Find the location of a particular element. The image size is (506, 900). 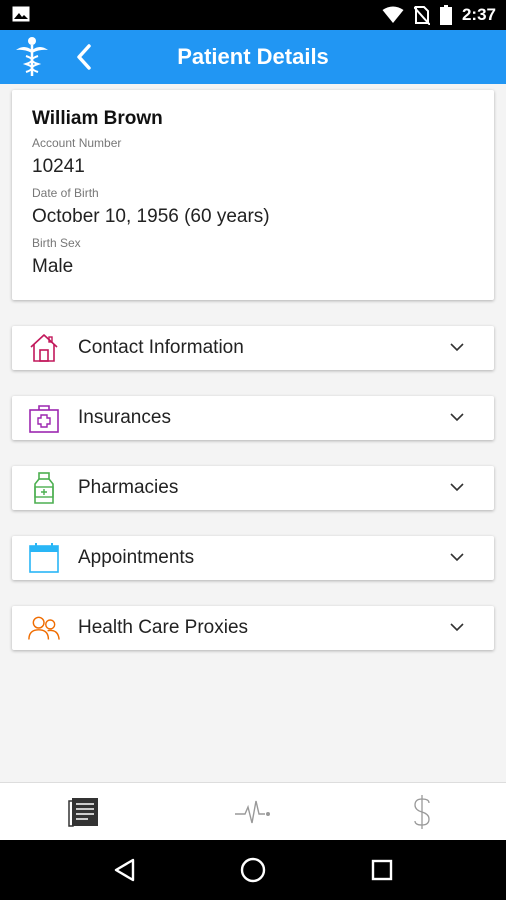

section-label: Contact Information is located at coordinates (161, 347).